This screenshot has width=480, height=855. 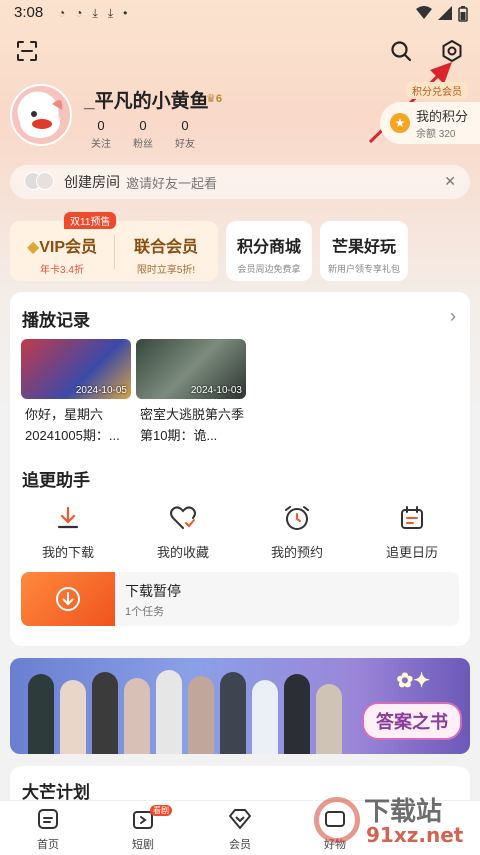 I want to click on friend-avatar, so click(x=45, y=181).